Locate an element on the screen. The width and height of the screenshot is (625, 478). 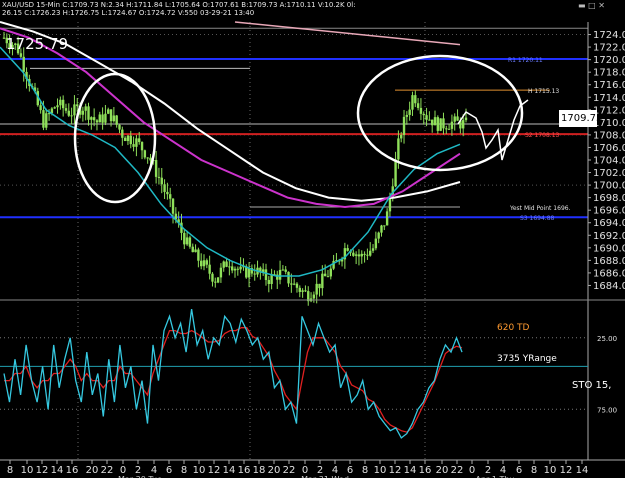
time-tick-label: 22 is located at coordinates (289, 470).